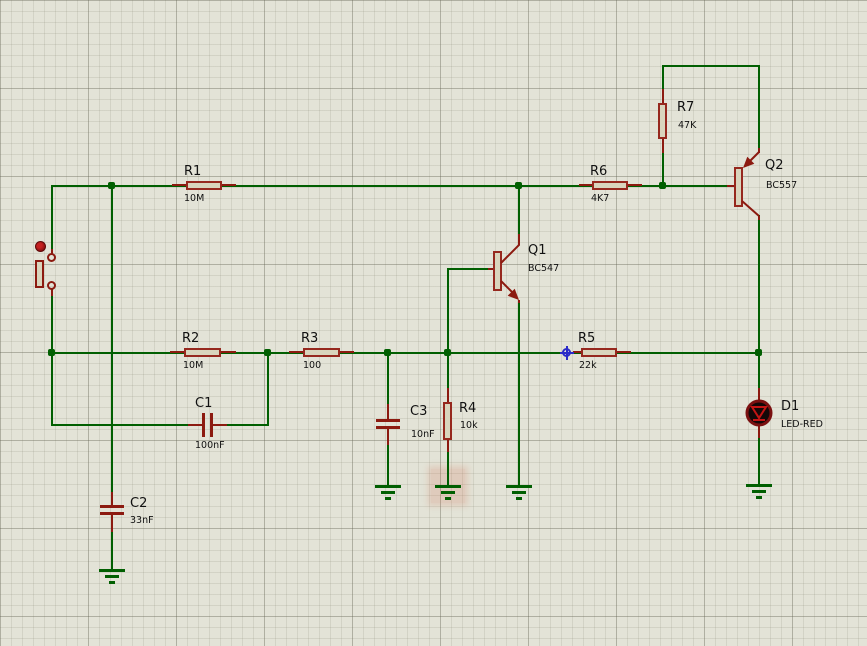 The height and width of the screenshot is (646, 867). What do you see at coordinates (194, 198) in the screenshot?
I see `r1-value: 10M` at bounding box center [194, 198].